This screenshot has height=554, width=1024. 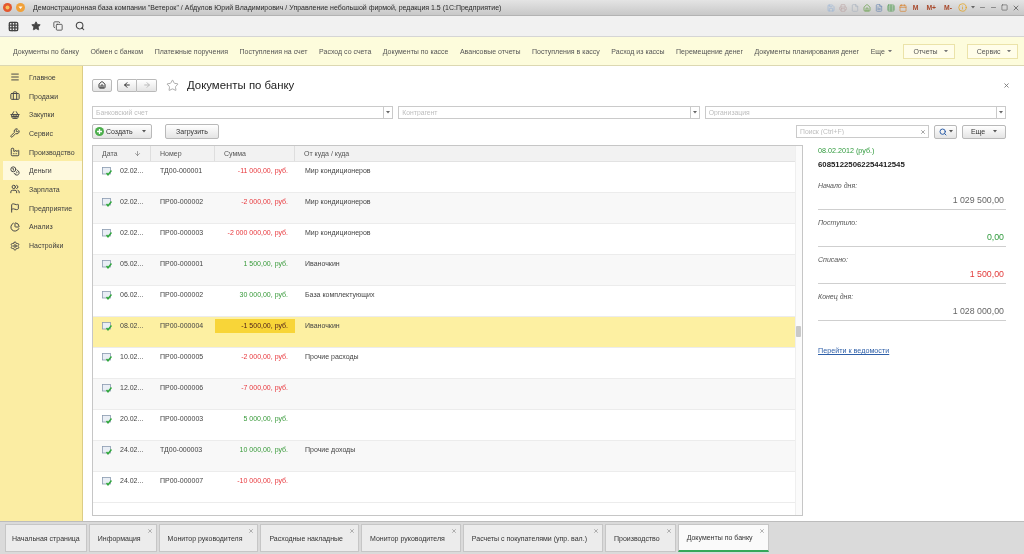 I want to click on info-icon, so click(x=962, y=7).